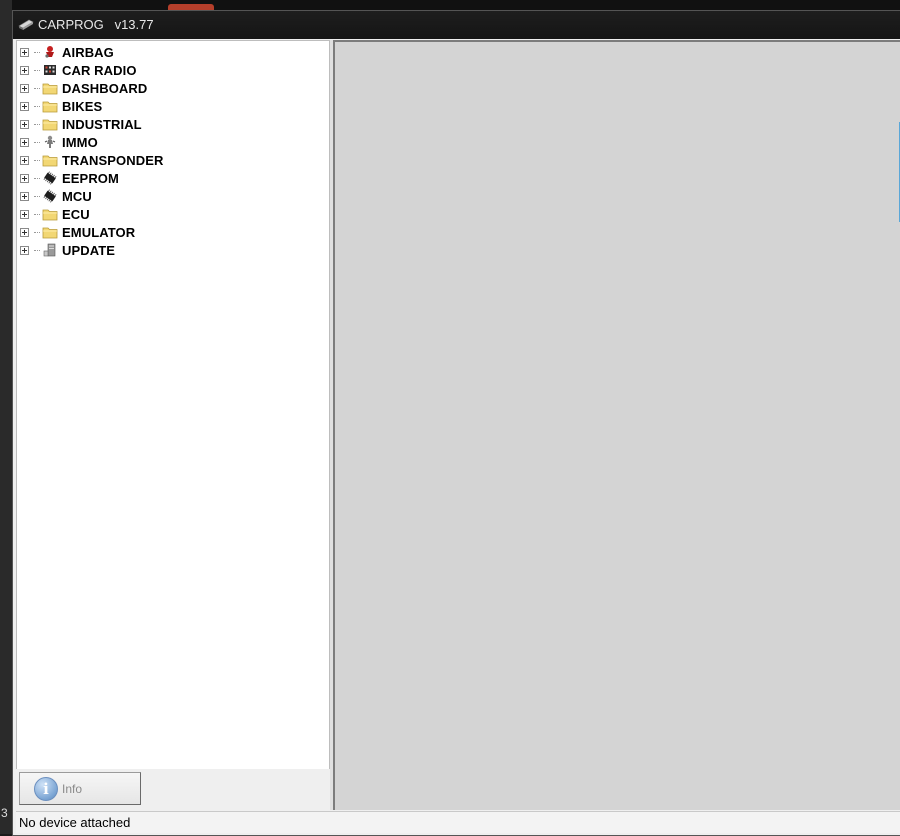  What do you see at coordinates (80, 142) in the screenshot?
I see `tree-item-label: IMMO` at bounding box center [80, 142].